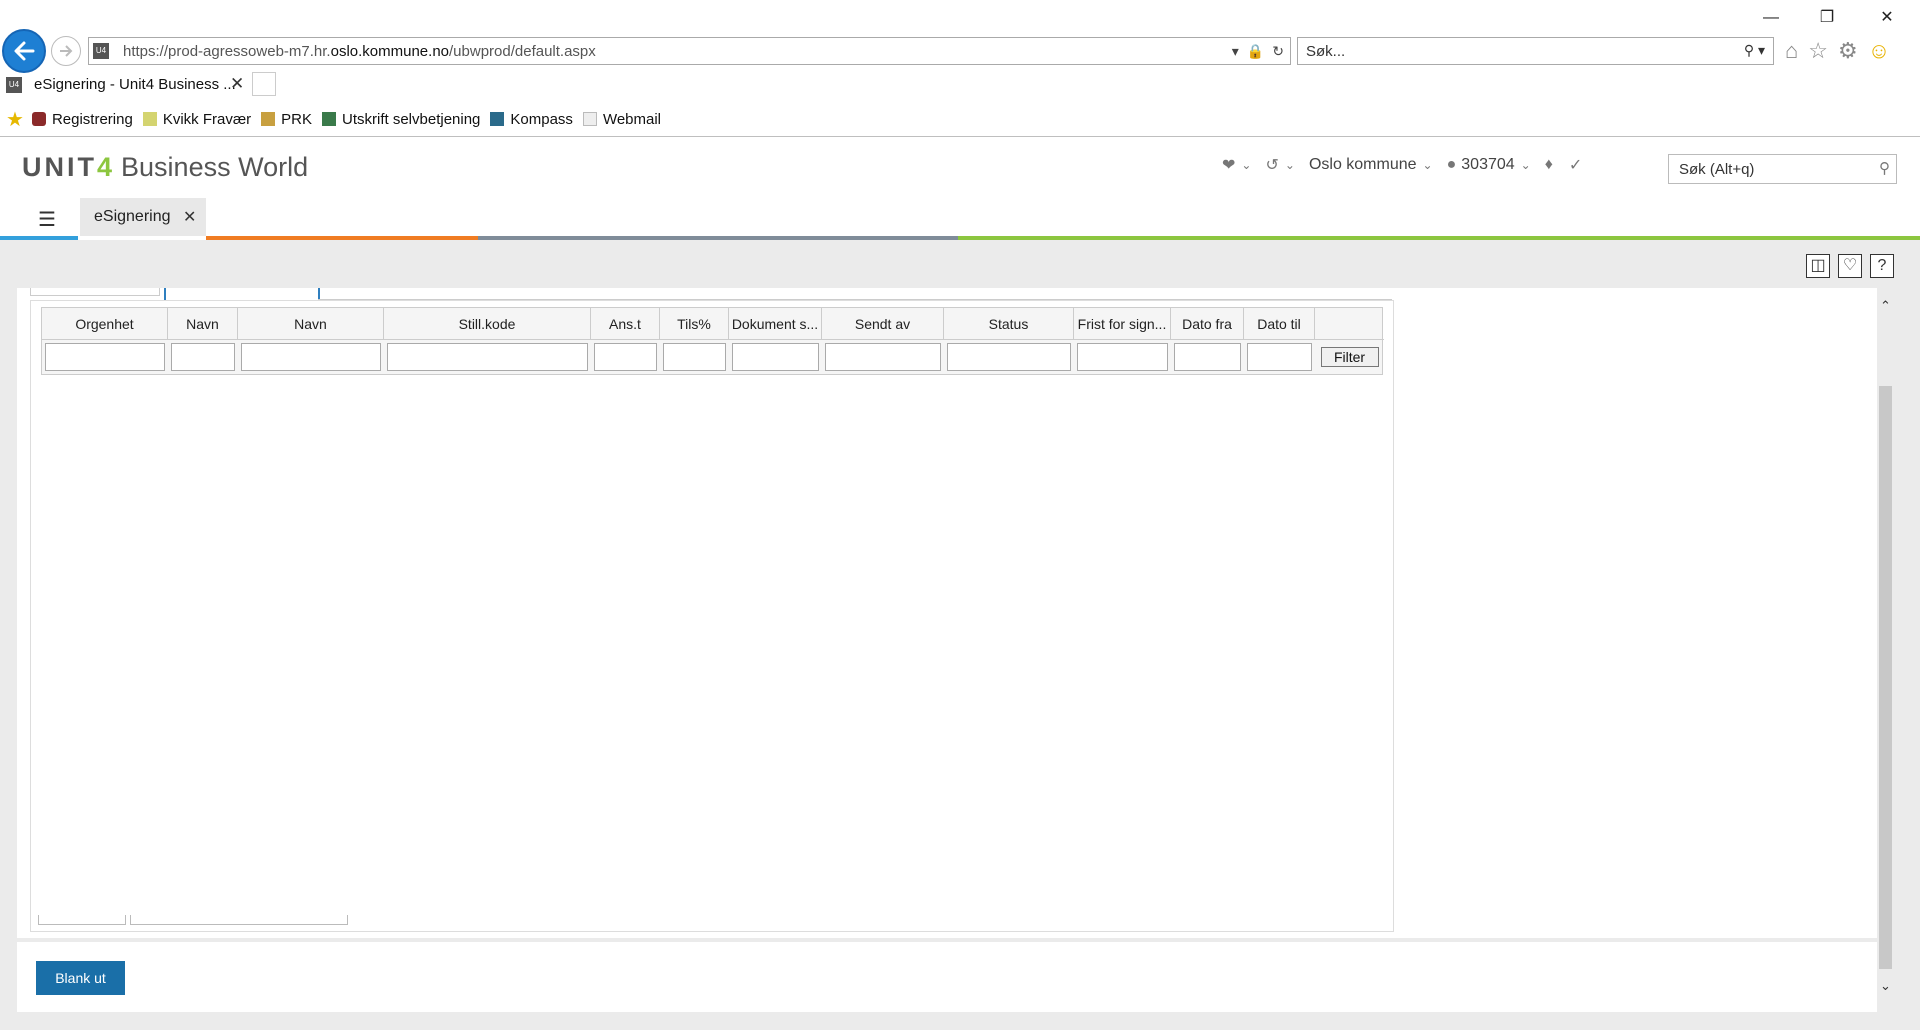 This screenshot has height=1030, width=1920. What do you see at coordinates (215, 167) in the screenshot?
I see `logo-product: Business World` at bounding box center [215, 167].